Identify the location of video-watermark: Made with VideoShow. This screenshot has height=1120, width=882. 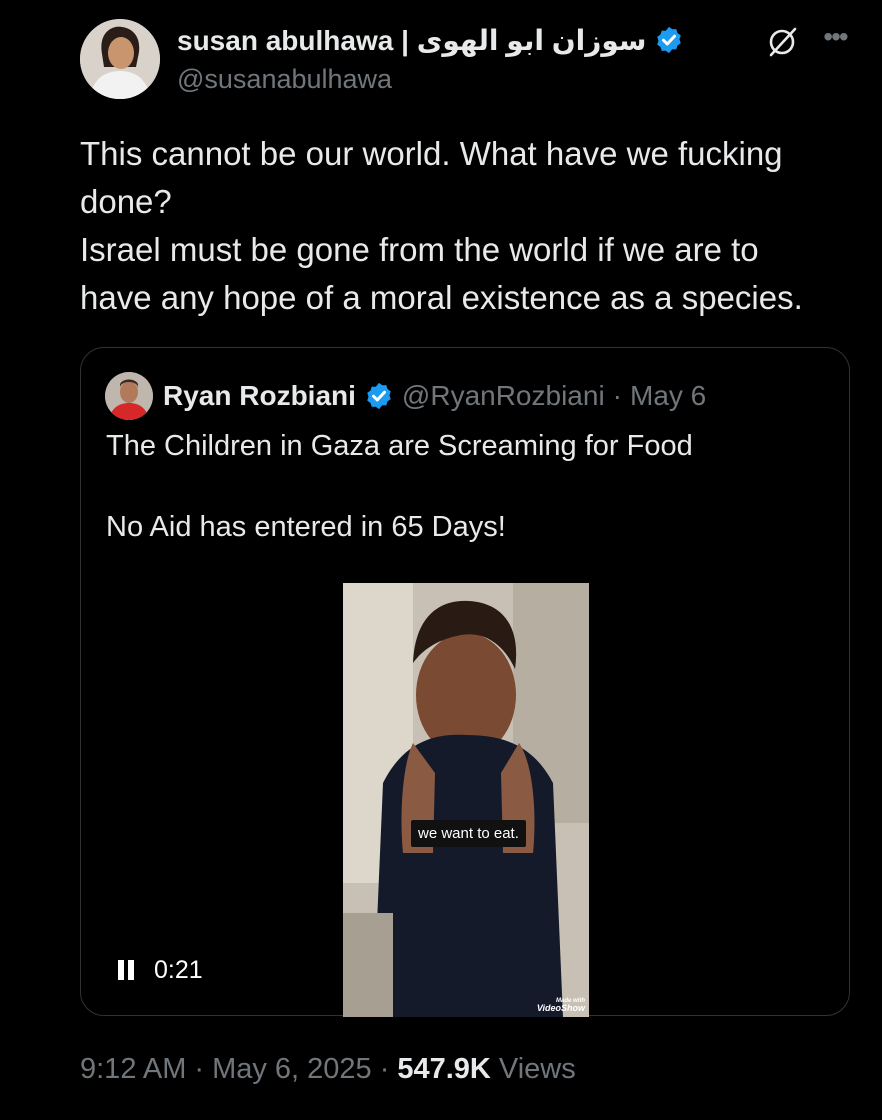
(561, 1005).